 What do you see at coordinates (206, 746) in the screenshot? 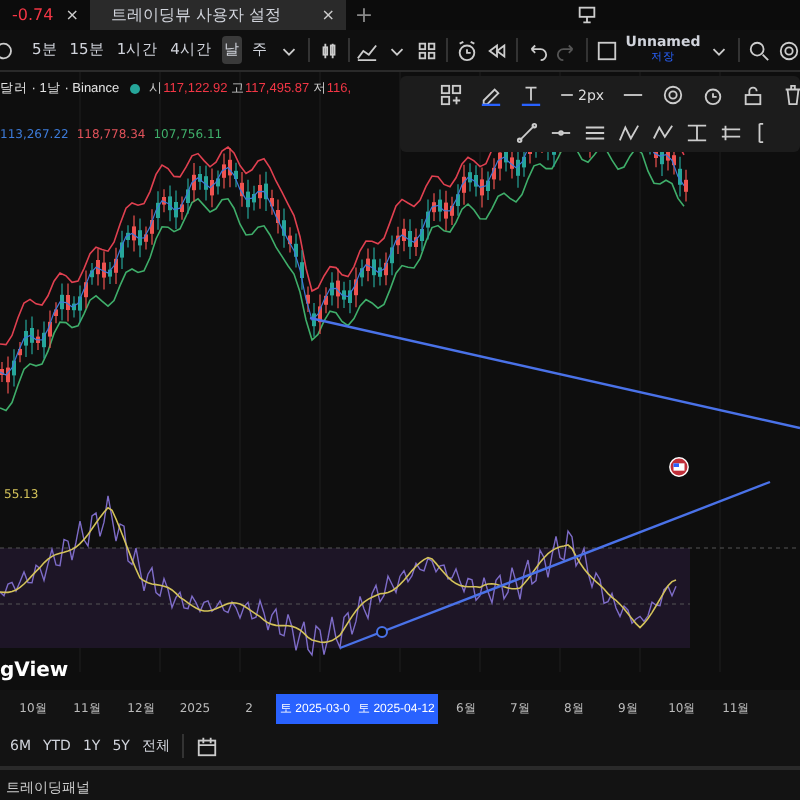
I see `calendar-icon` at bounding box center [206, 746].